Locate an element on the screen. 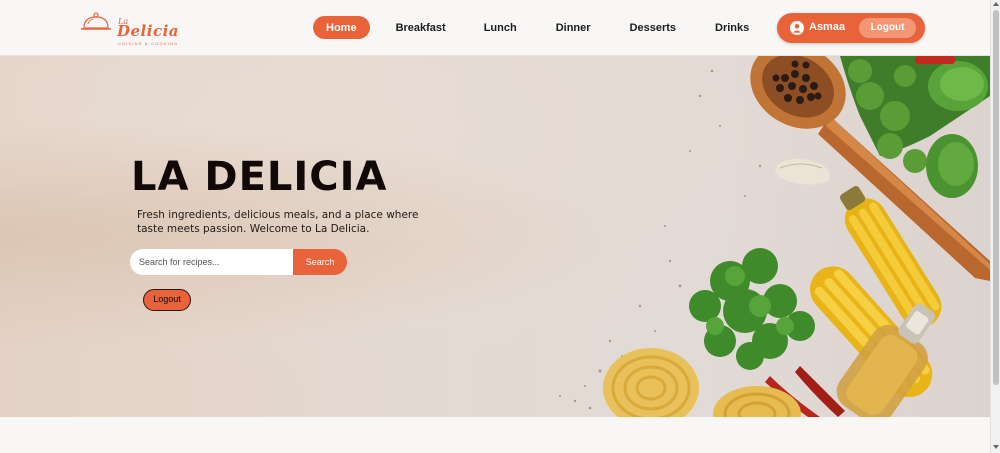 The image size is (1000, 453). nav-item-breakfast: Breakfast is located at coordinates (421, 28).